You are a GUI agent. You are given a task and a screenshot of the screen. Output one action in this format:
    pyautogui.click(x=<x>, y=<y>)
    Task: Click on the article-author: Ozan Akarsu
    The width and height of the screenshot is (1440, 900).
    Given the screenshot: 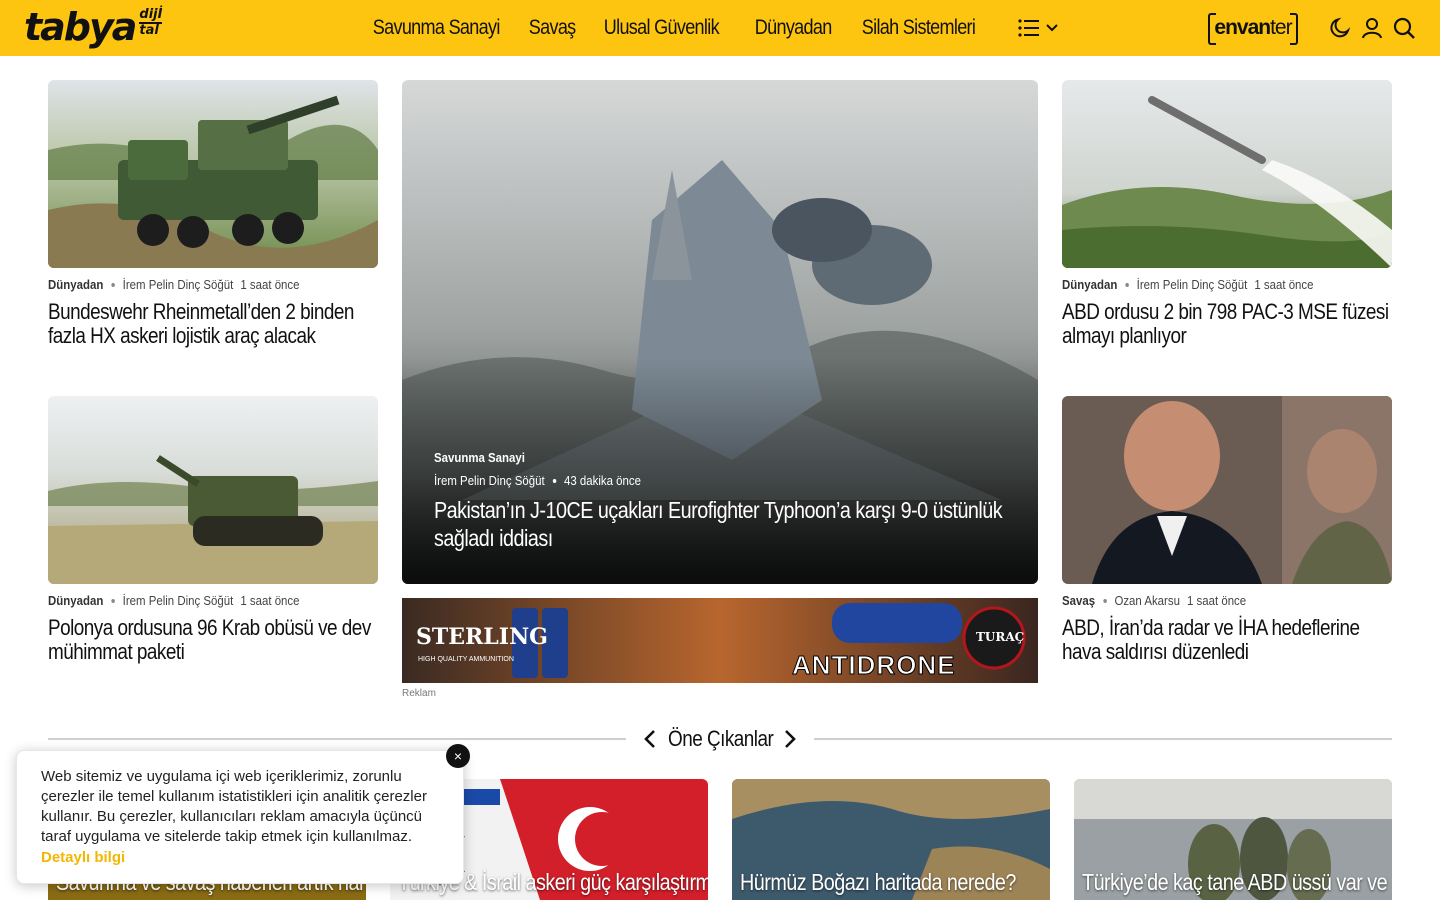 What is the action you would take?
    pyautogui.click(x=1147, y=600)
    